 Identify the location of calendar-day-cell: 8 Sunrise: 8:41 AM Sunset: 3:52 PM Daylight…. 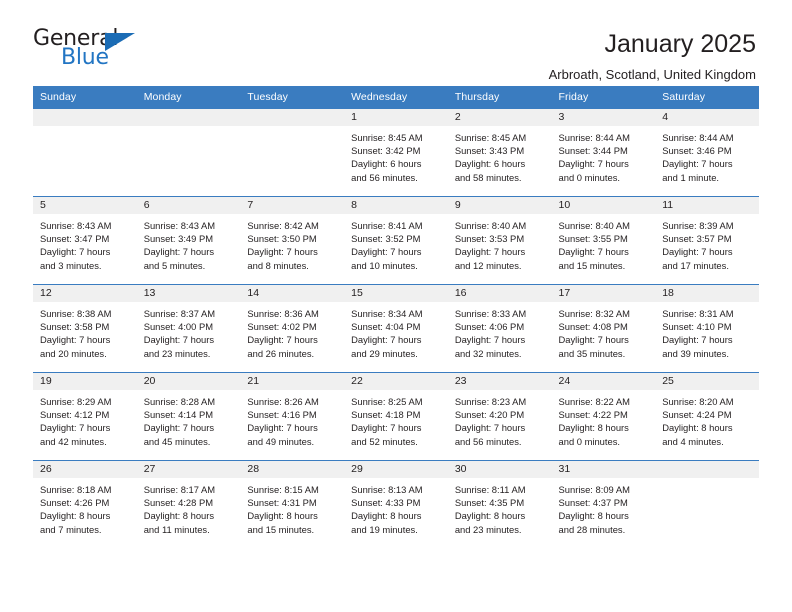
(396, 240).